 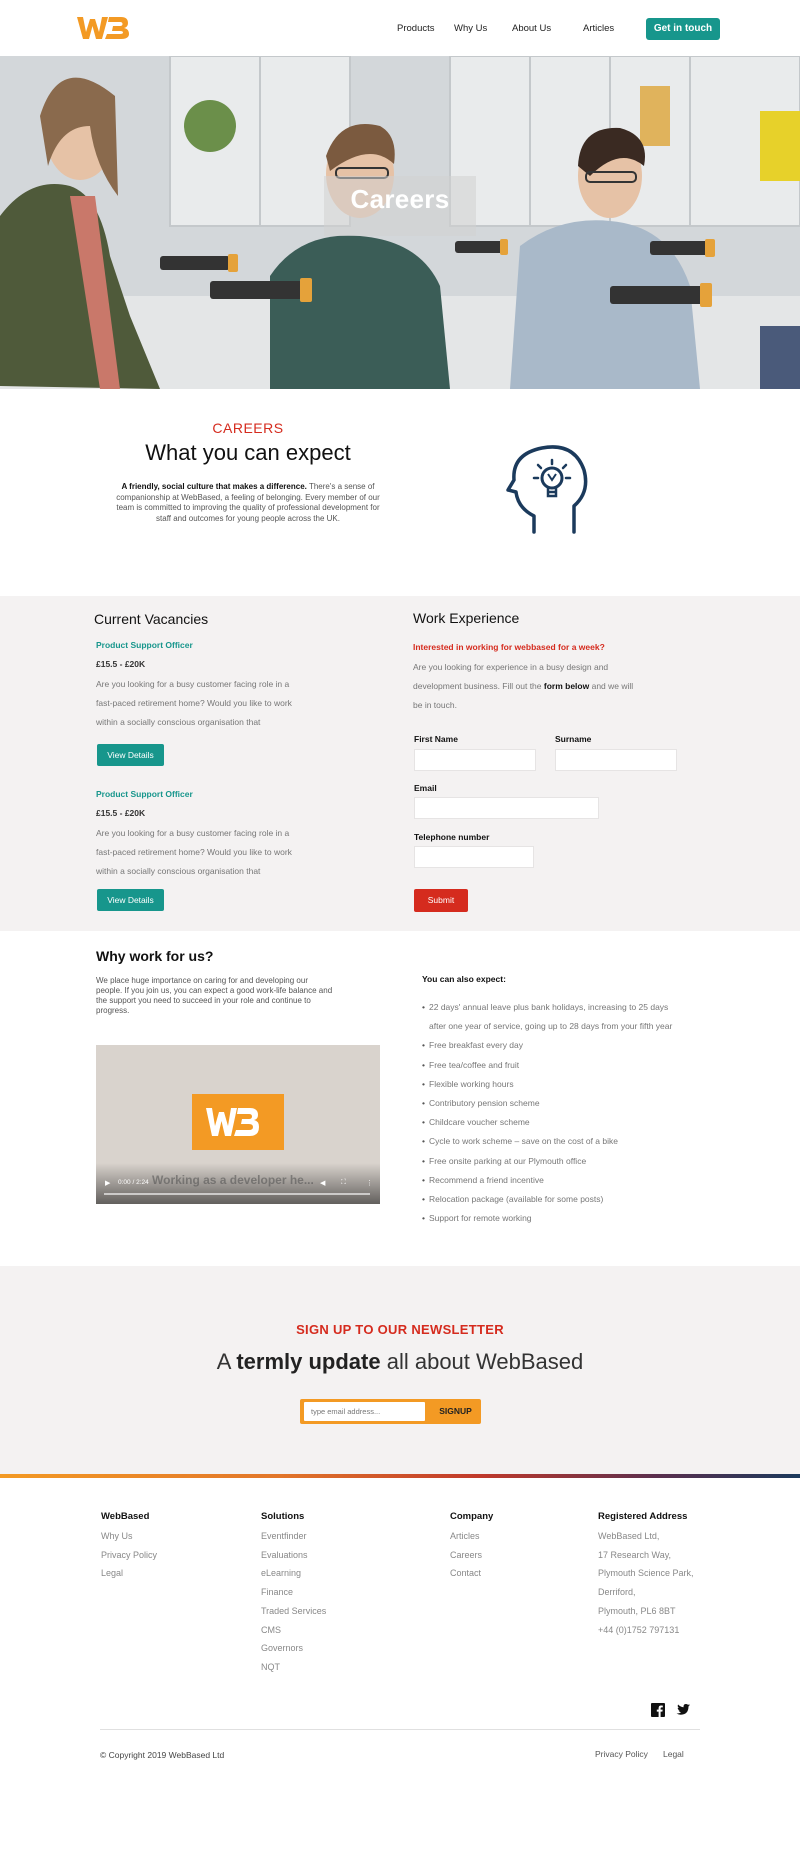 What do you see at coordinates (130, 755) in the screenshot?
I see `view-details-button-1: View Details` at bounding box center [130, 755].